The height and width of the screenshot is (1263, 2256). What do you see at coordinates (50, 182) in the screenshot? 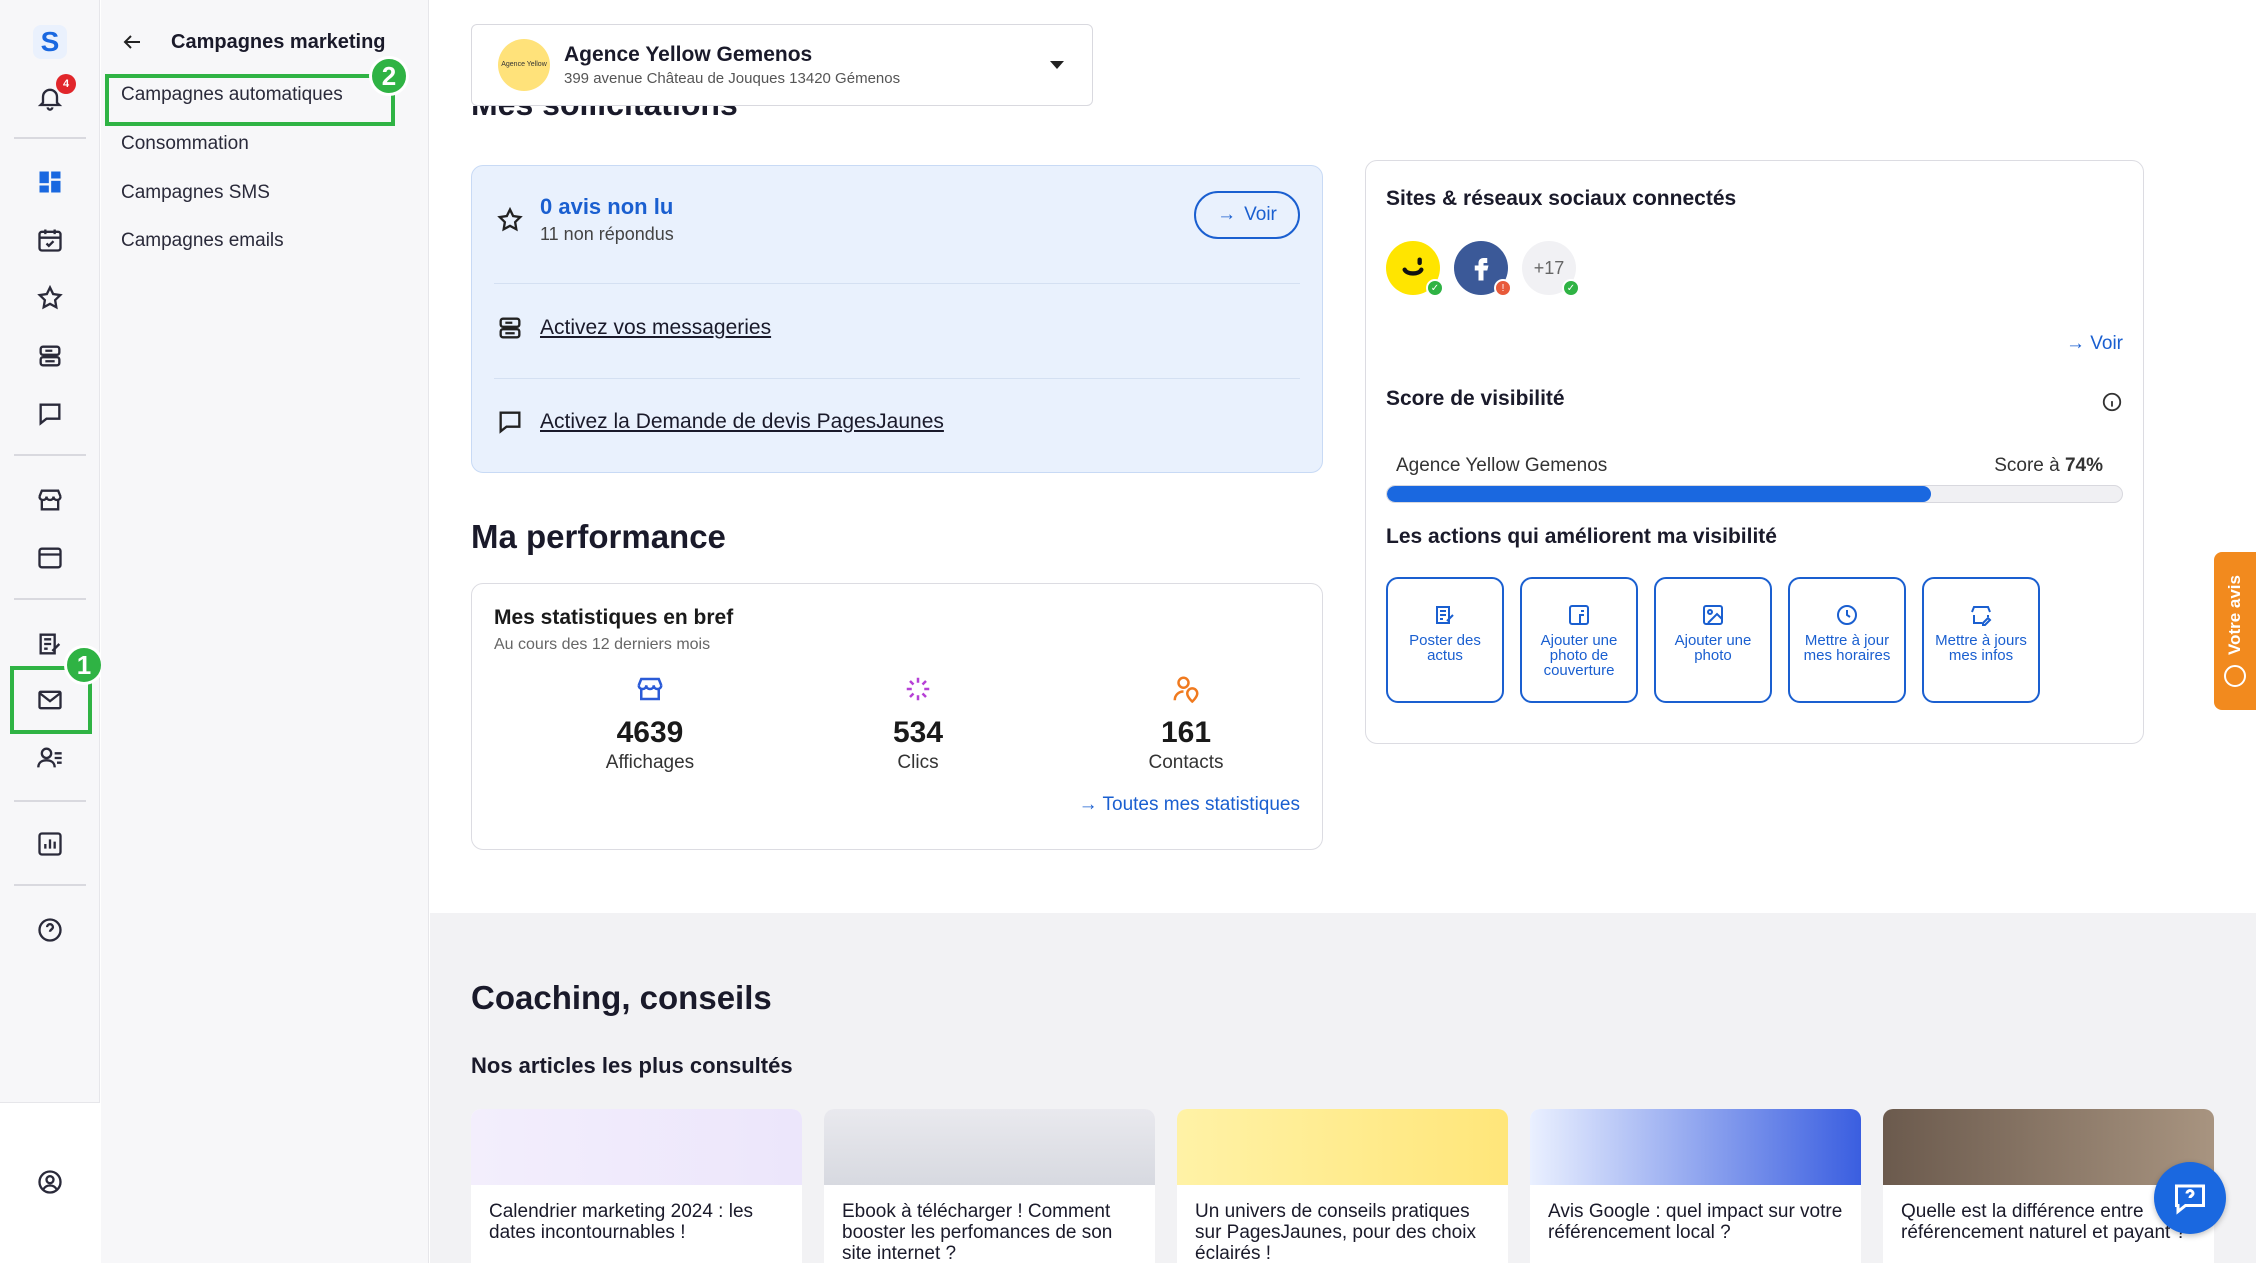
I see `dashboard-icon` at bounding box center [50, 182].